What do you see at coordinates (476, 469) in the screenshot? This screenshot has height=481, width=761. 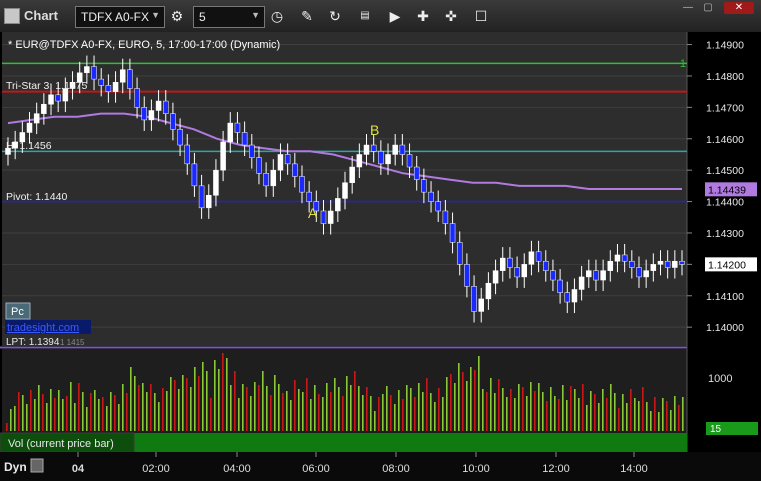 I see `time-tick-label: 10:00` at bounding box center [476, 469].